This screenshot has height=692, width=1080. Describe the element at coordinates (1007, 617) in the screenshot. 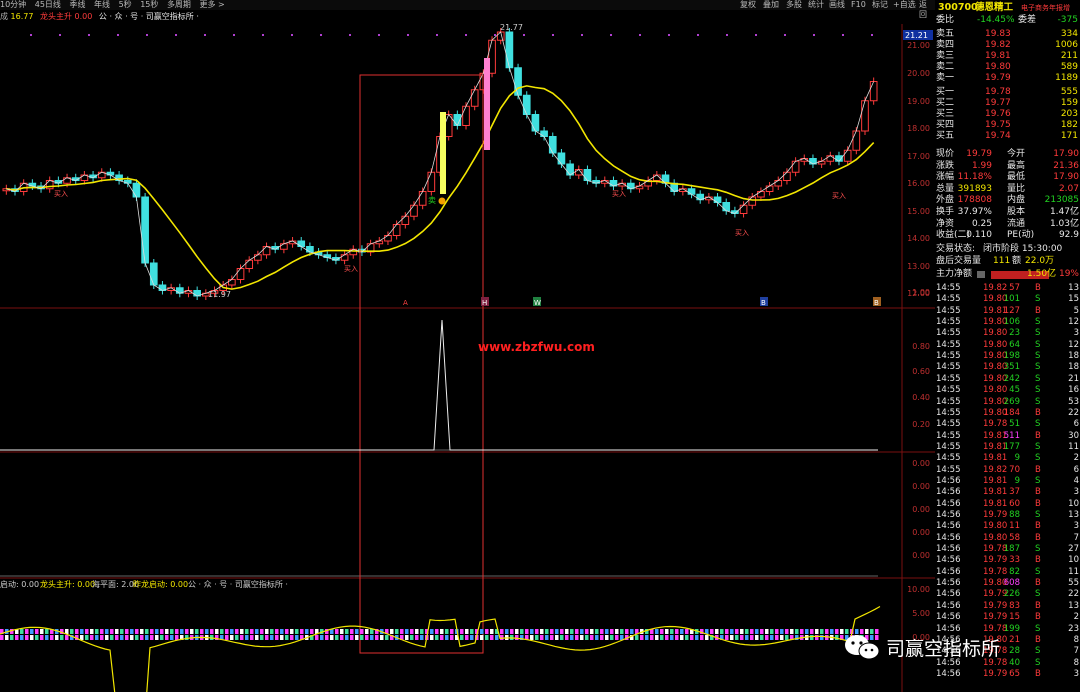

I see `tick-row: 14:56 19.79 15 B 2` at that location.